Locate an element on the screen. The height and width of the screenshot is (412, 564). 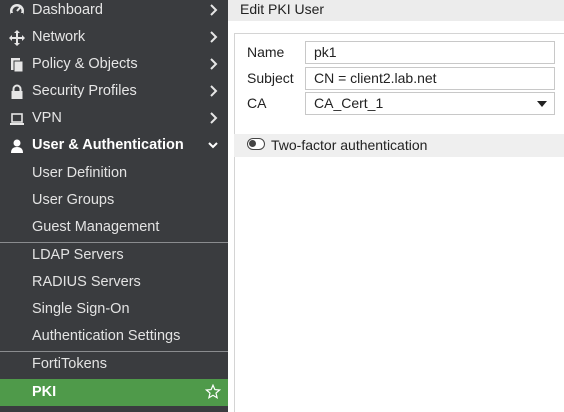
sidebar-item-user-authentication: User & Authentication is located at coordinates (114, 145).